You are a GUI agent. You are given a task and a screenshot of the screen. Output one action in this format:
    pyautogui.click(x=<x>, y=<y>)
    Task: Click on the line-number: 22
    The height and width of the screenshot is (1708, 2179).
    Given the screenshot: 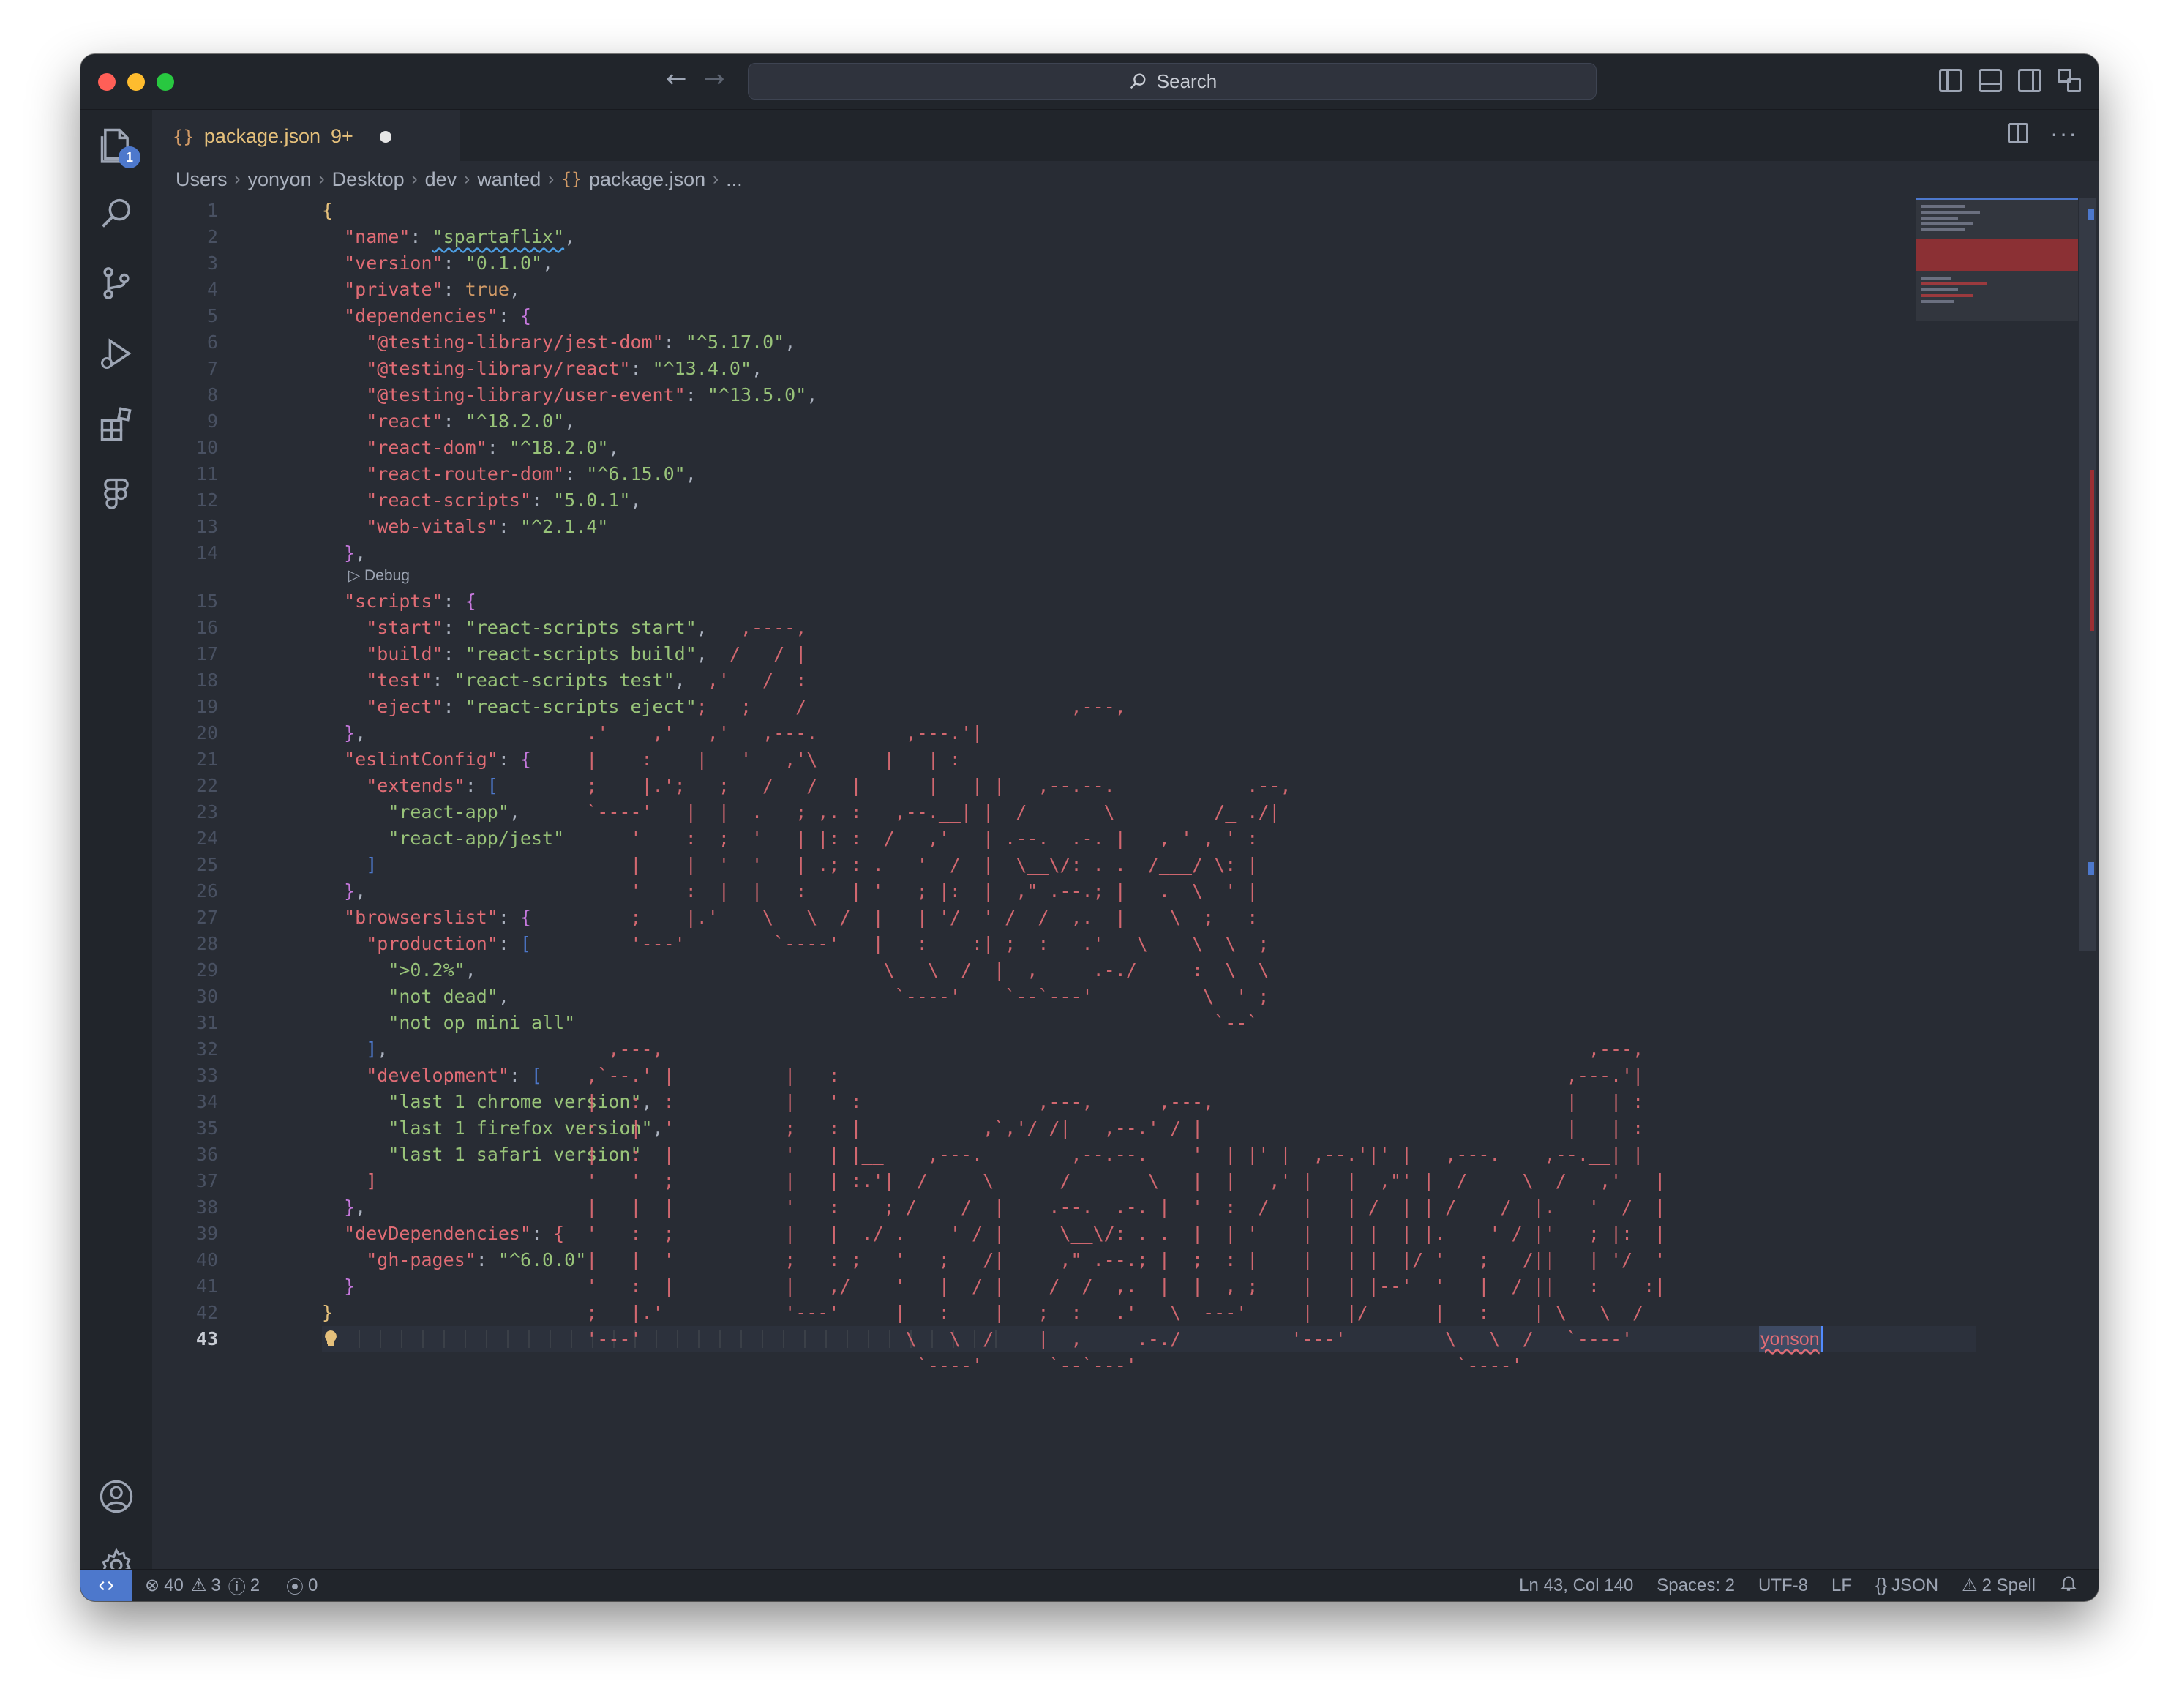 What is the action you would take?
    pyautogui.click(x=206, y=785)
    